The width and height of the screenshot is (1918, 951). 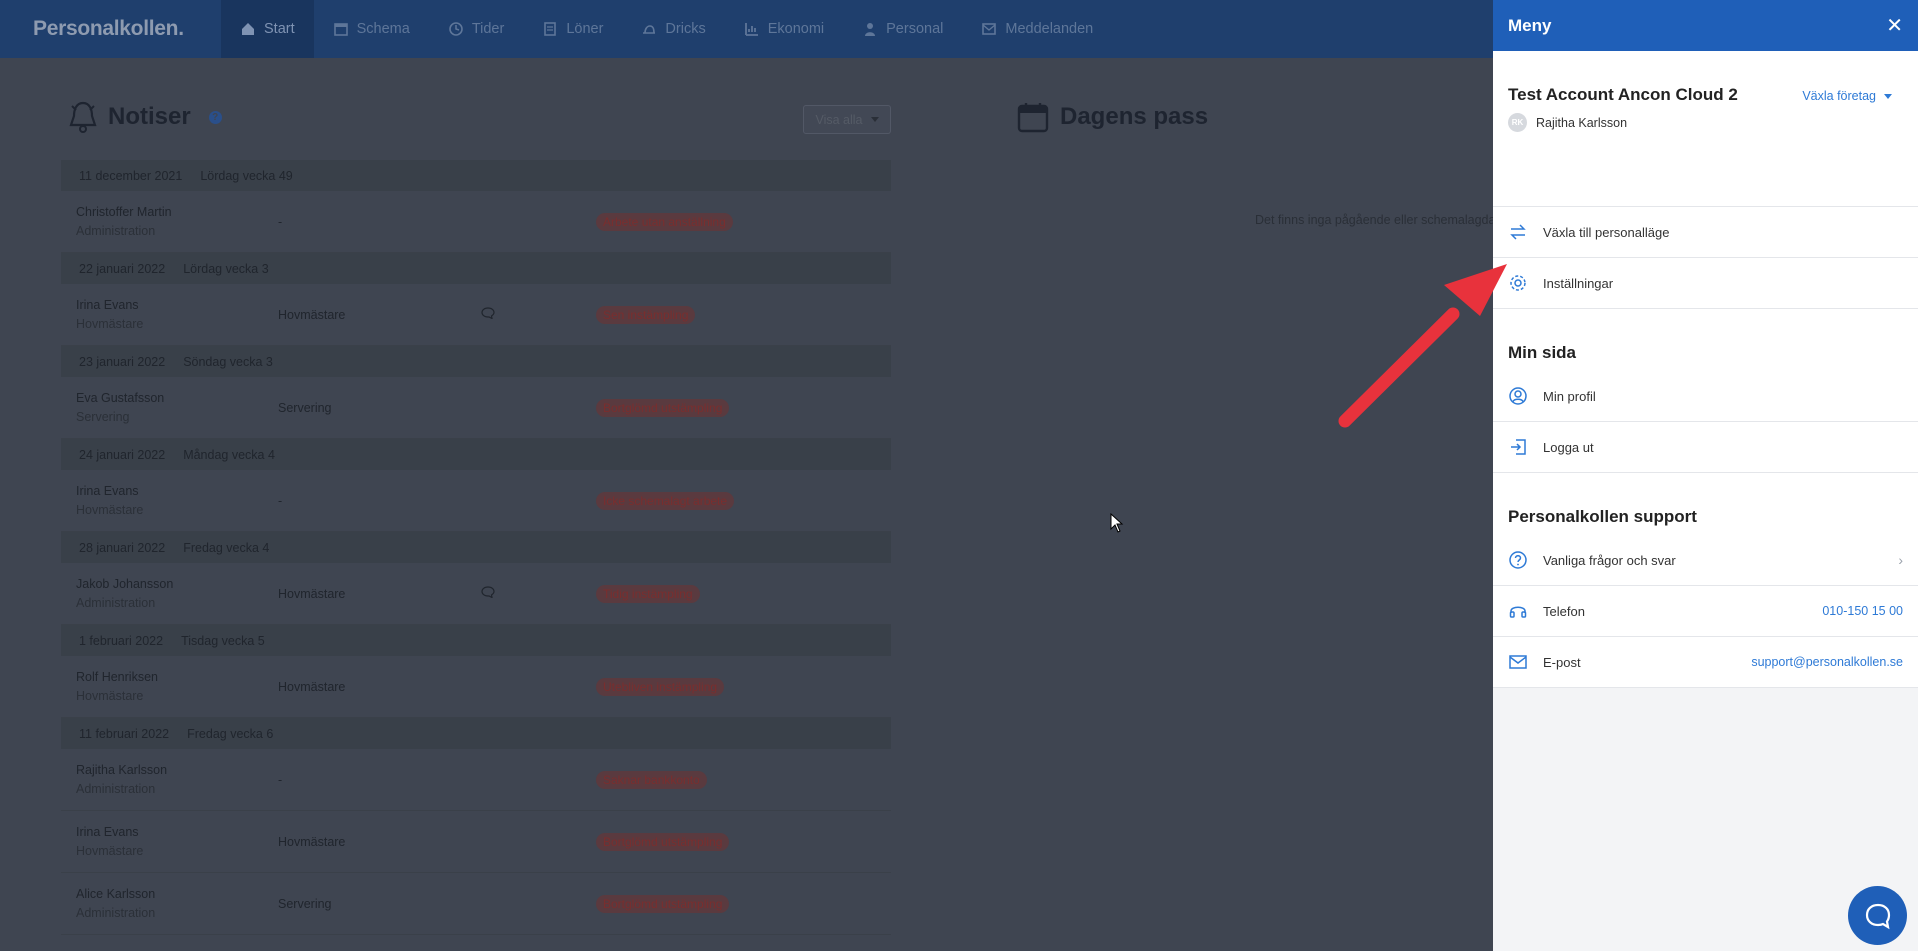 I want to click on menu-item-växla-till-personalläge: Växla till personalläge, so click(x=1705, y=232).